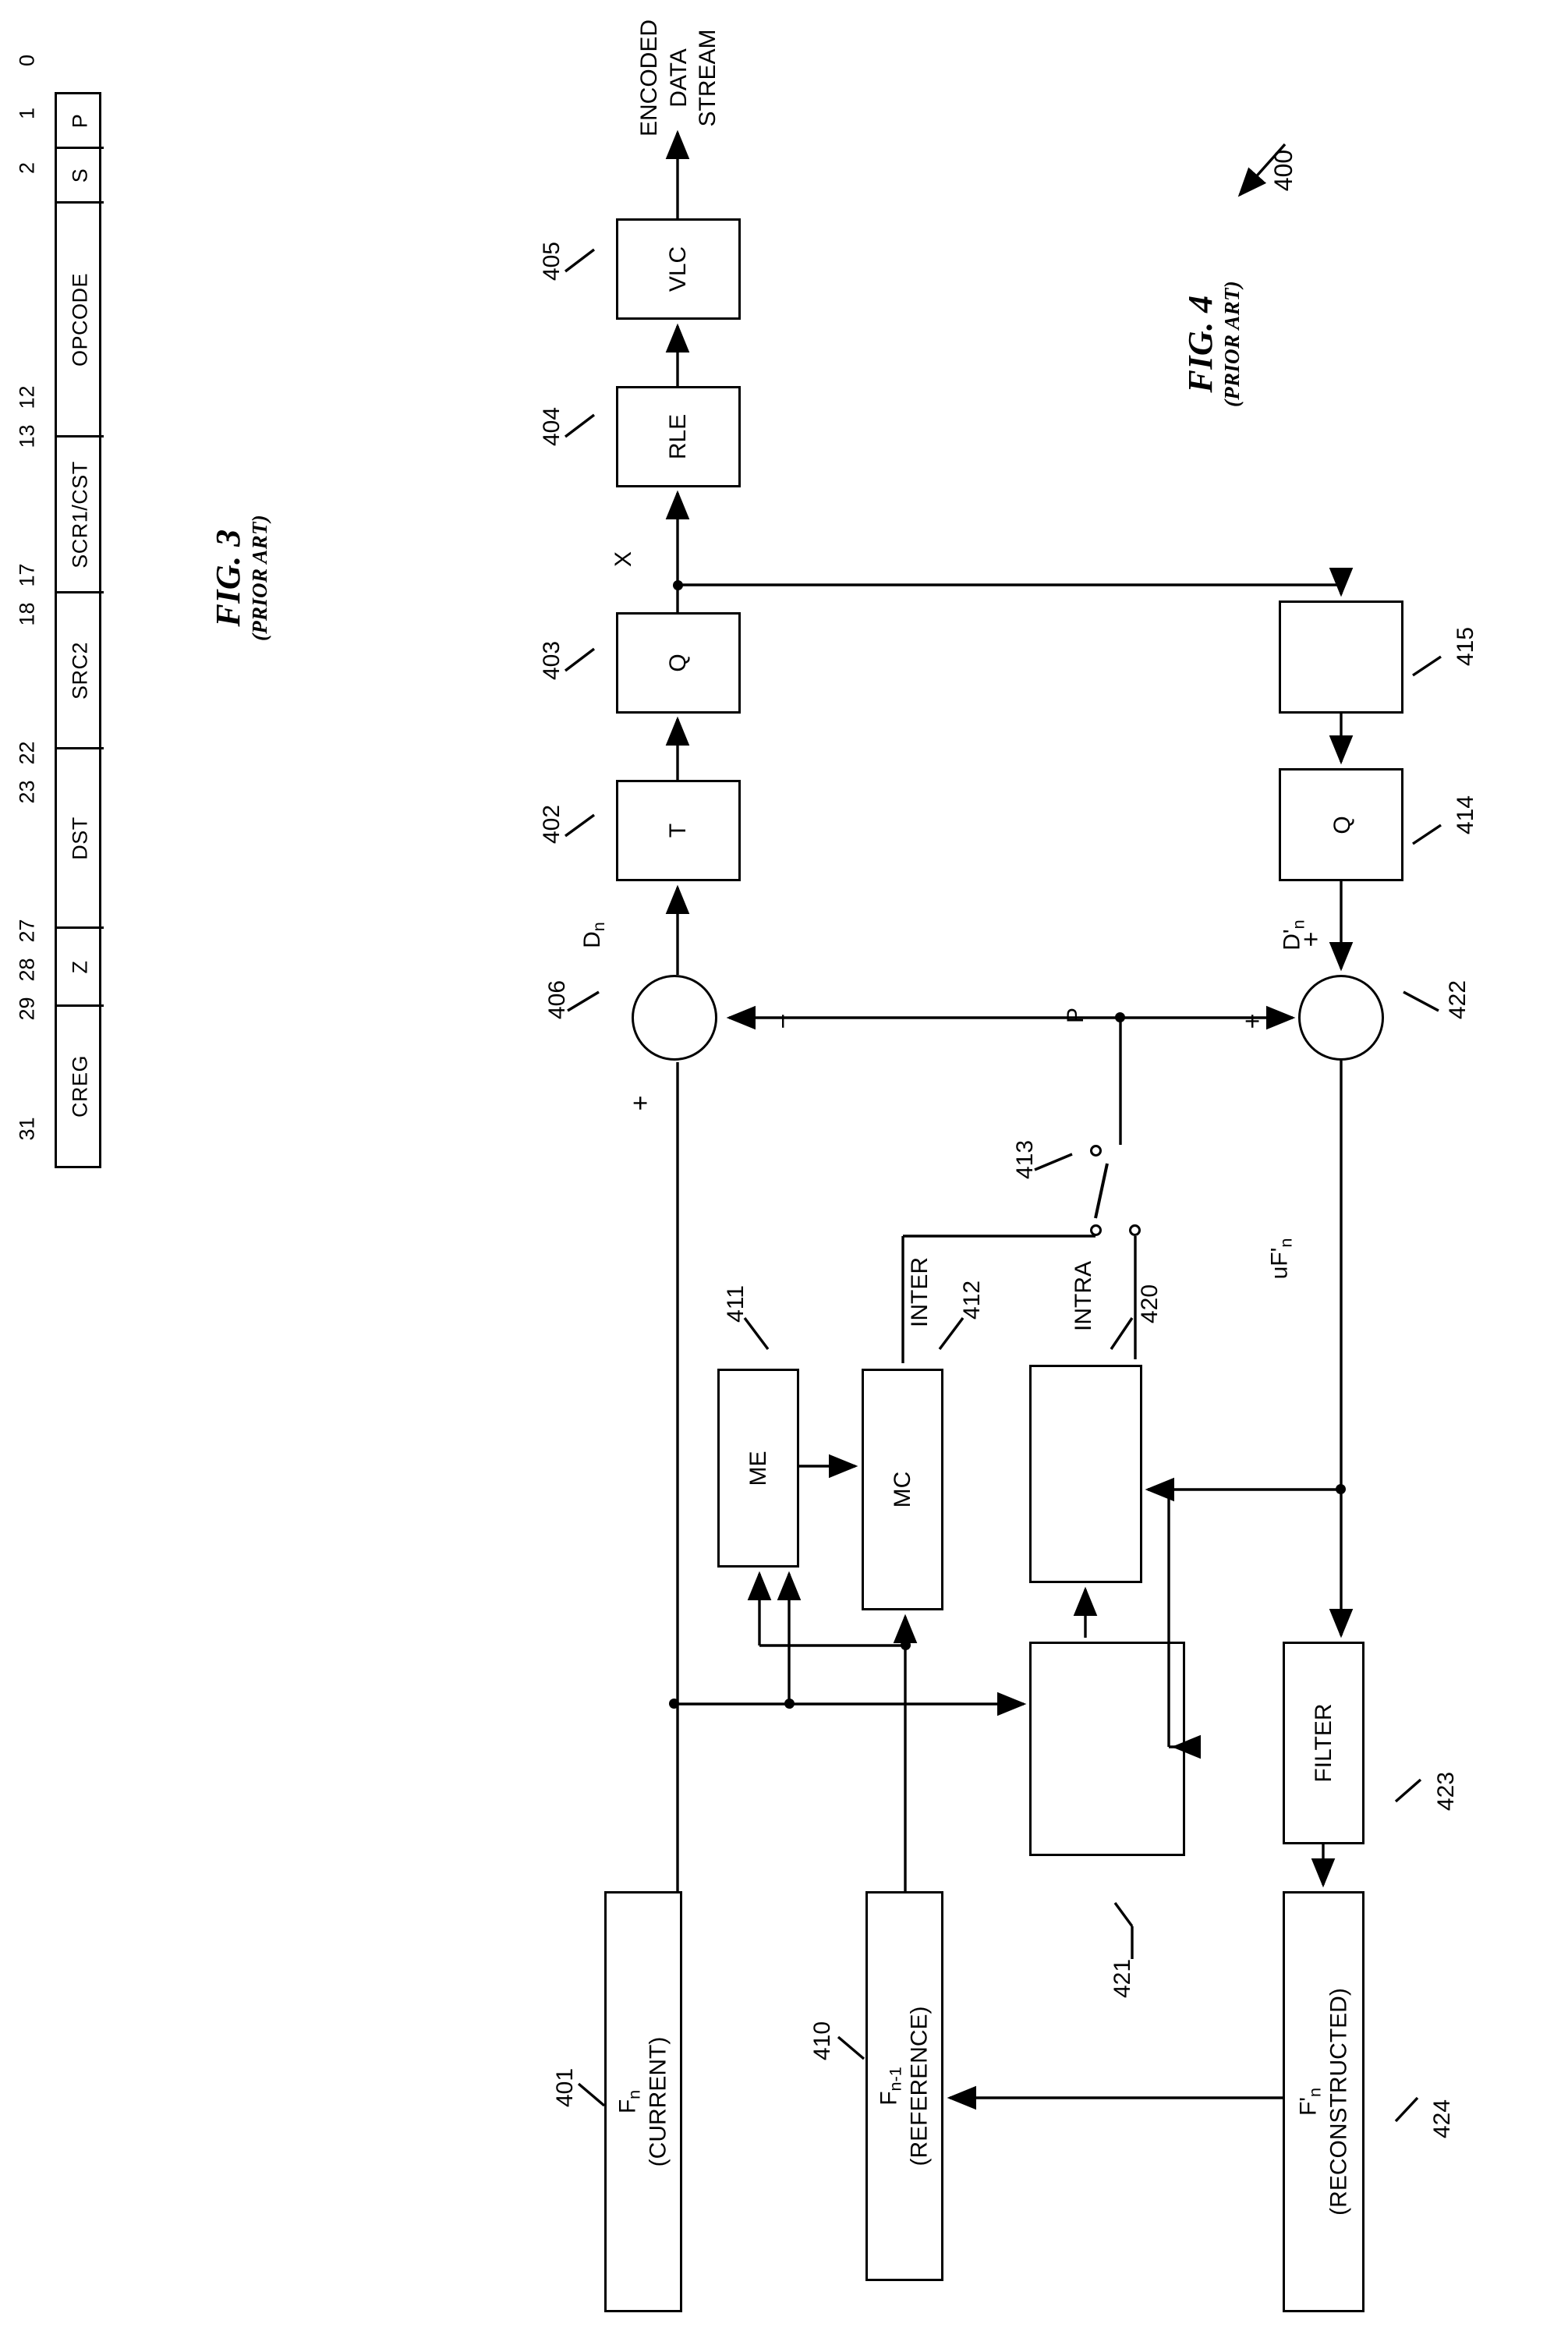  What do you see at coordinates (1135, 1230) in the screenshot?
I see `switch-413-contact-intra` at bounding box center [1135, 1230].